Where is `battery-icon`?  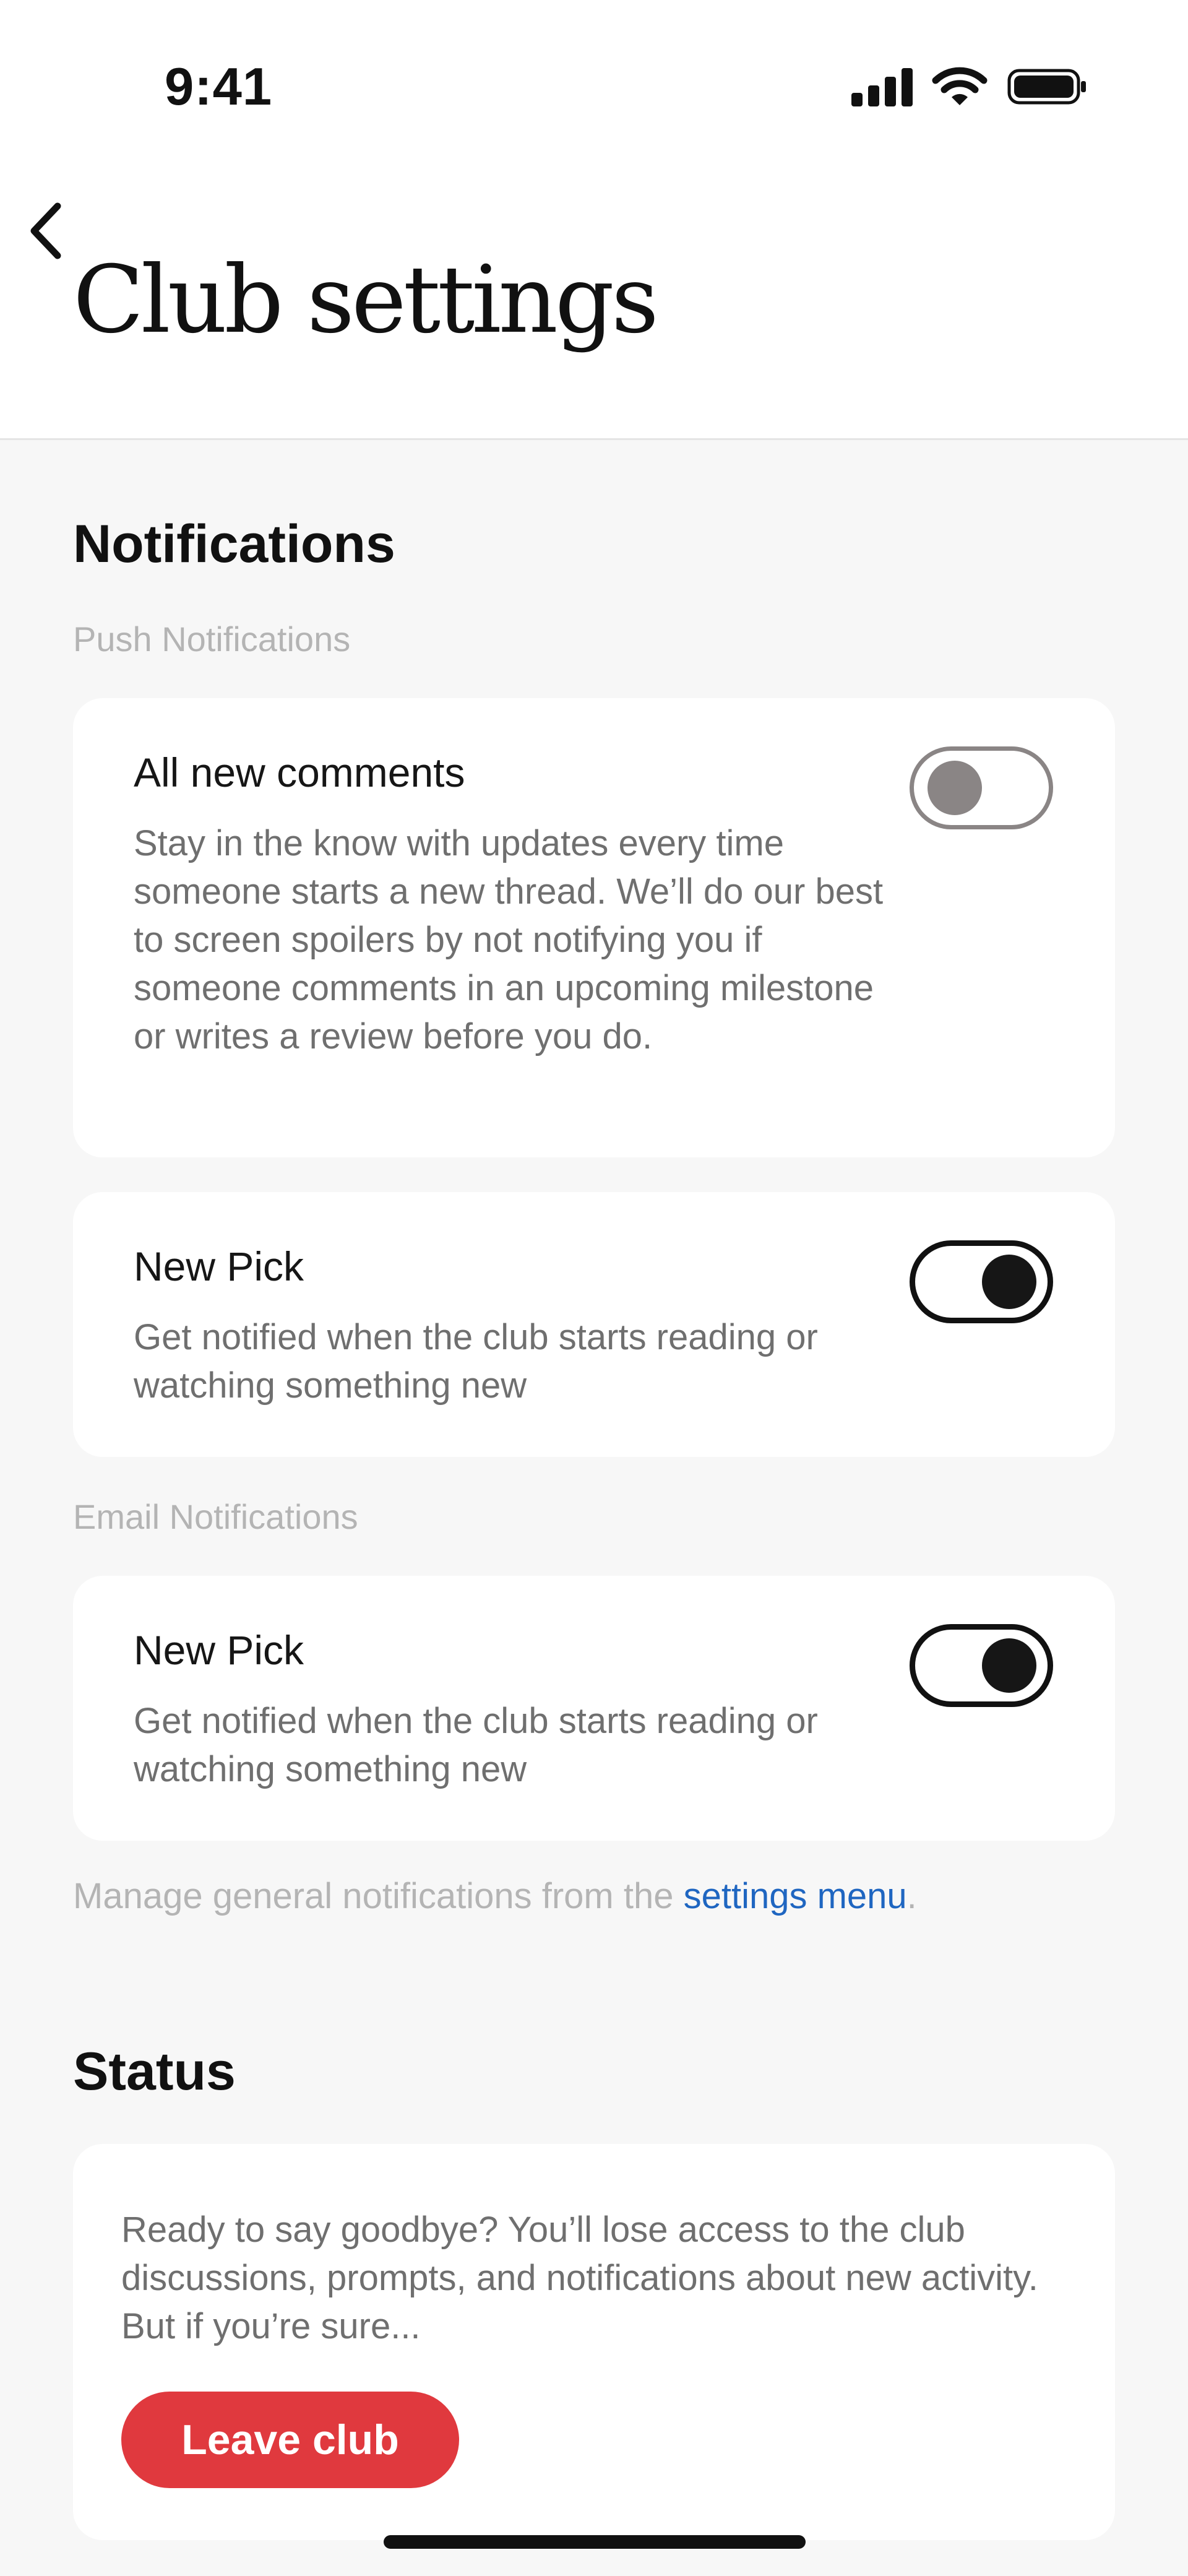
battery-icon is located at coordinates (1046, 87).